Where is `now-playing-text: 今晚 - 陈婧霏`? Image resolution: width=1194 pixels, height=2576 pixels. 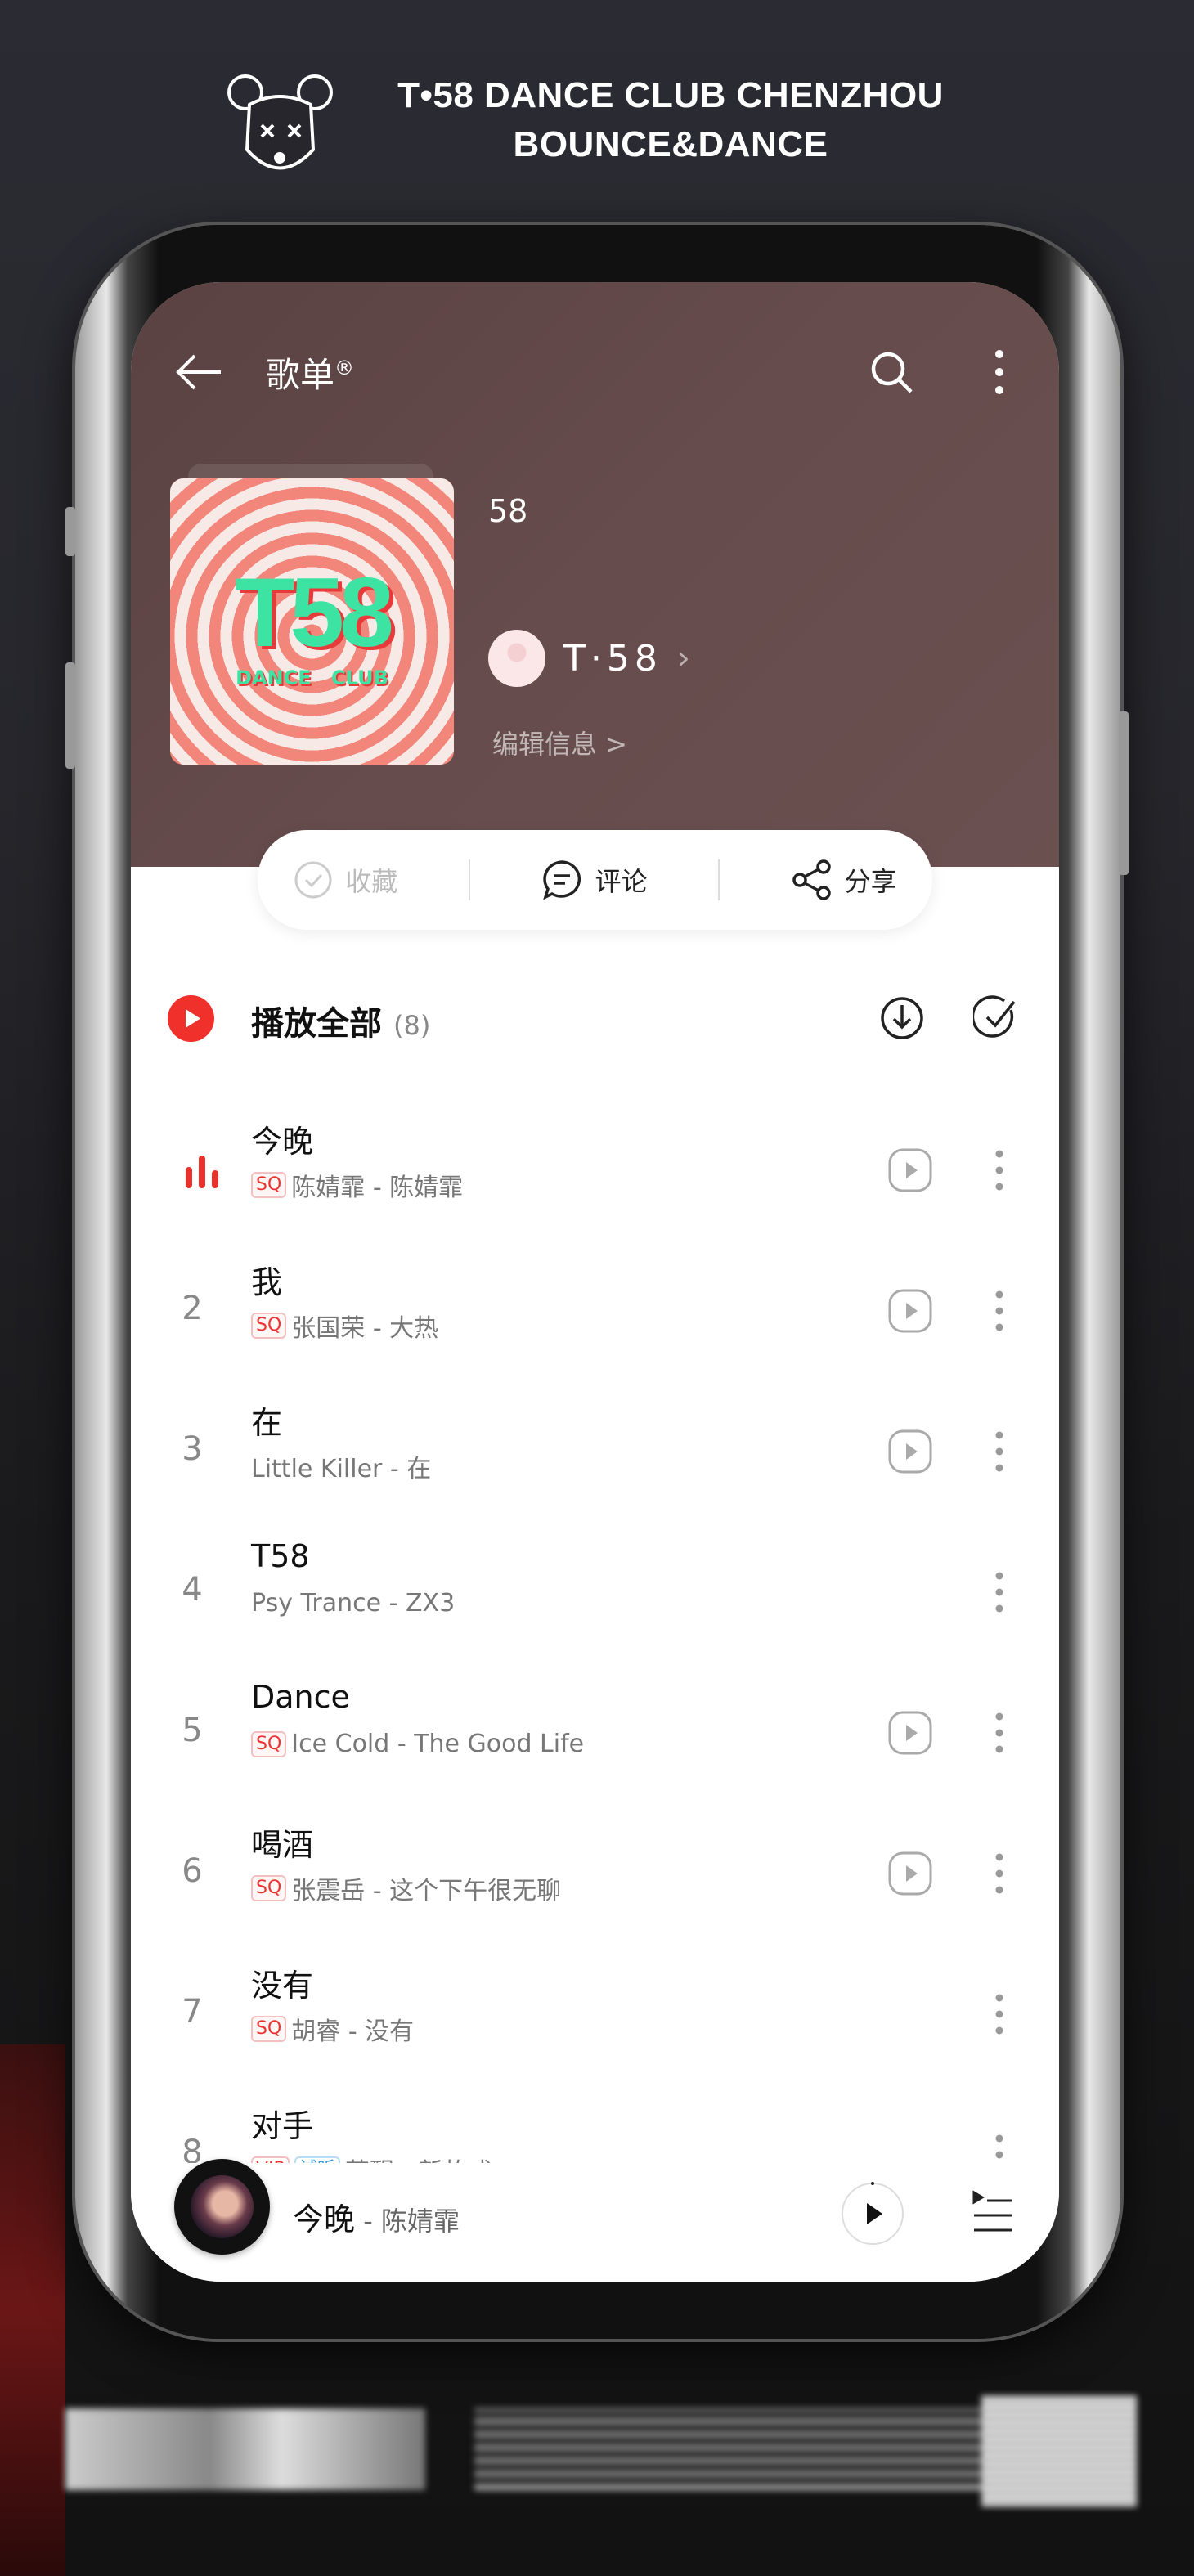
now-playing-text: 今晚 - 陈婧霏 is located at coordinates (376, 2216).